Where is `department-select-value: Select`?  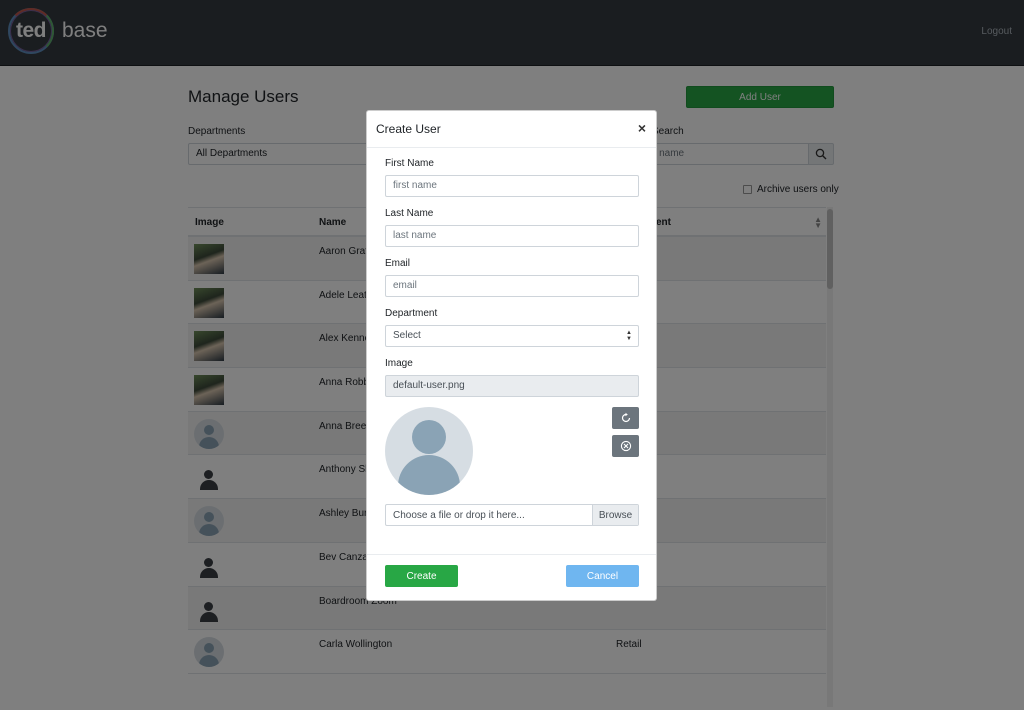 department-select-value: Select is located at coordinates (407, 335).